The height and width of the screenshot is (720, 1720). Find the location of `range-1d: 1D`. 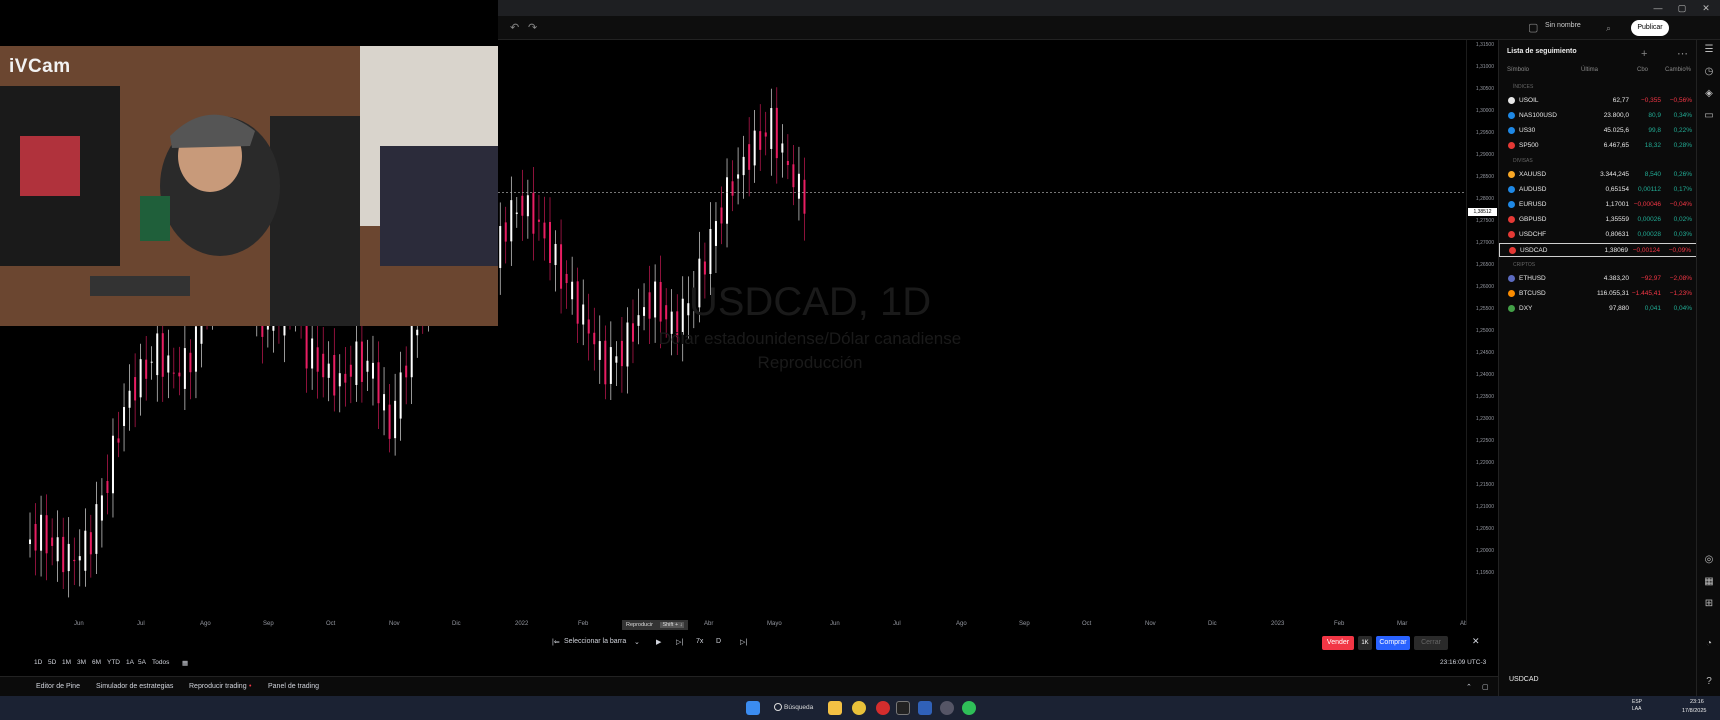

range-1d: 1D is located at coordinates (38, 662).